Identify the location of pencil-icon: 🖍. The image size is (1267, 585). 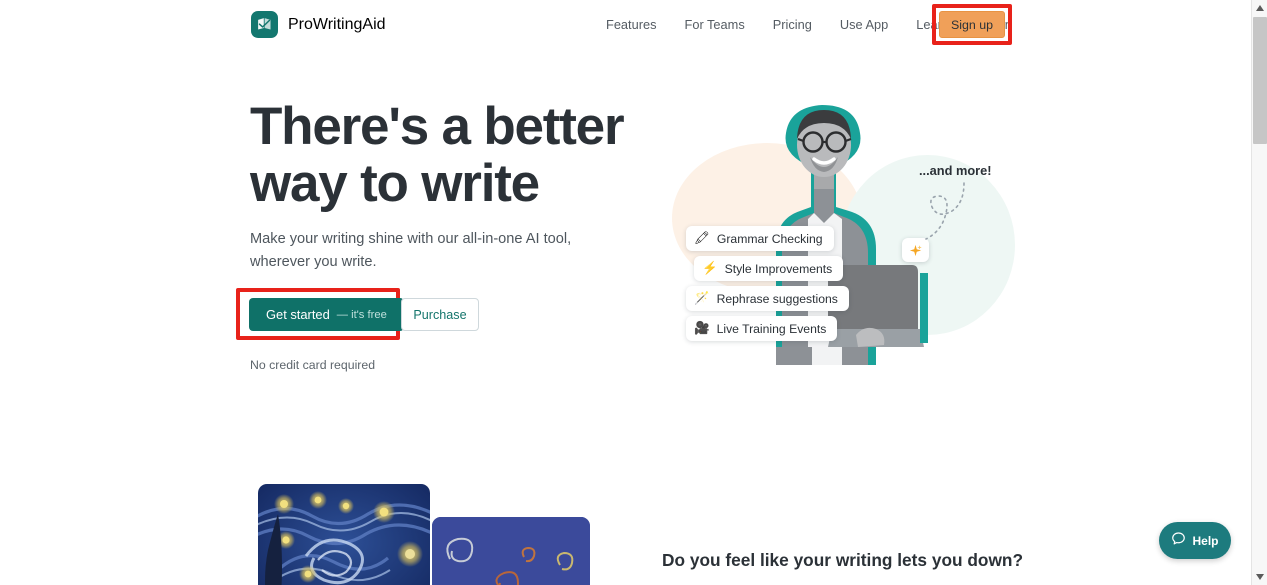
(702, 238).